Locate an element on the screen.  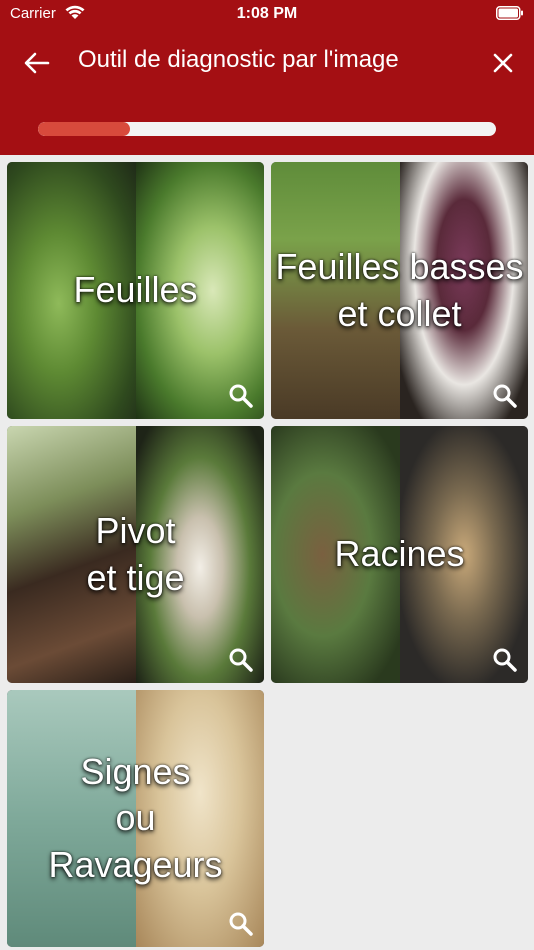
progress-bar is located at coordinates (267, 129).